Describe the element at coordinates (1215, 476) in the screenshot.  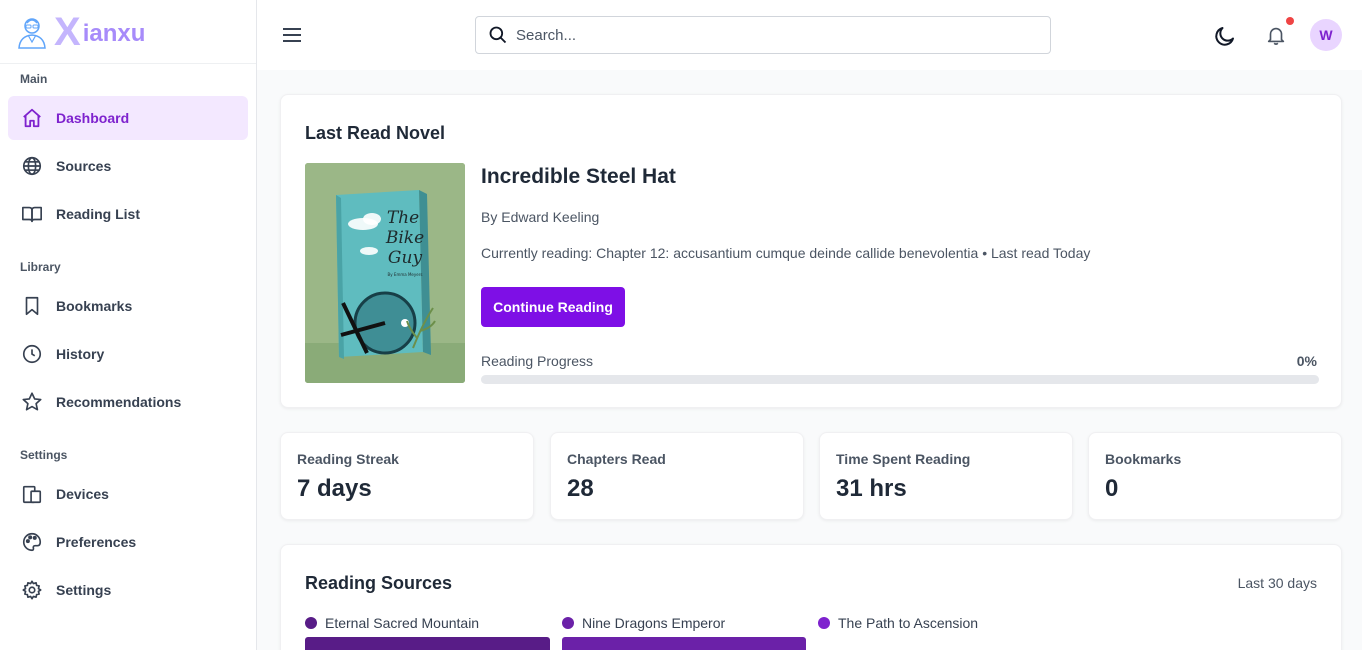
I see `stat-card-bookmarks: Bookmarks 0` at that location.